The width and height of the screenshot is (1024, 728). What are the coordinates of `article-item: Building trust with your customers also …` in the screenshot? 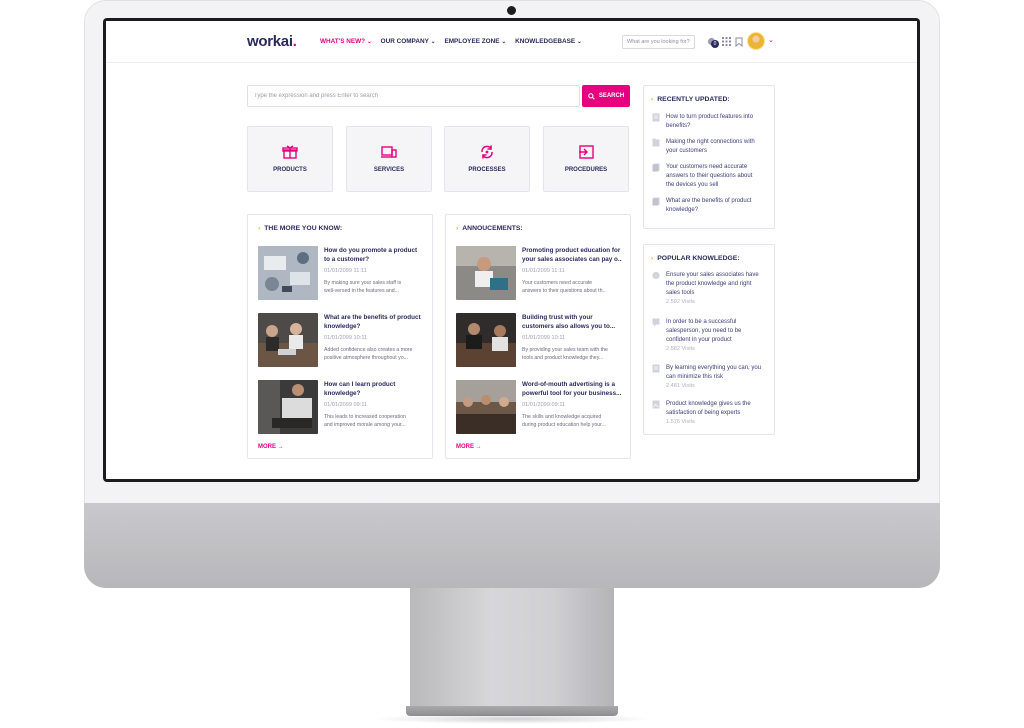 It's located at (538, 340).